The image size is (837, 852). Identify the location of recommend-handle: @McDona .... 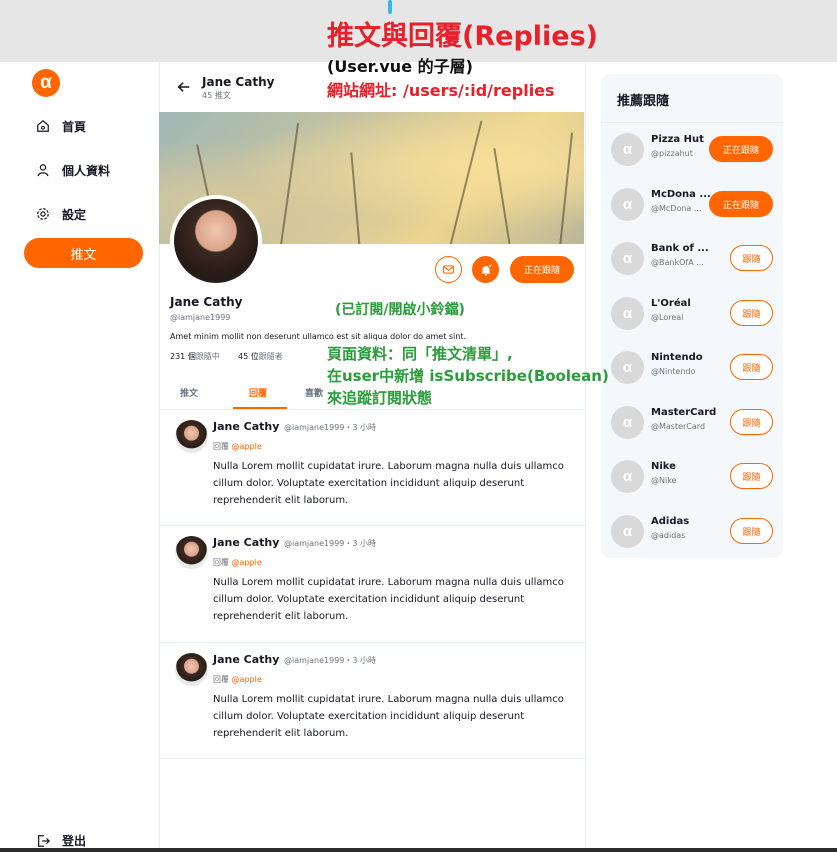
(676, 208).